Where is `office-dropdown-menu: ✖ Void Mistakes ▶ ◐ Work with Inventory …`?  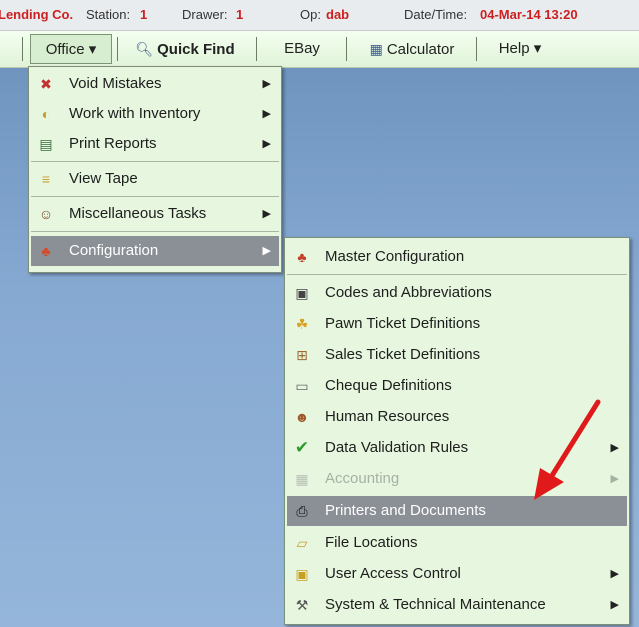
office-dropdown-menu: ✖ Void Mistakes ▶ ◐ Work with Inventory … is located at coordinates (155, 169).